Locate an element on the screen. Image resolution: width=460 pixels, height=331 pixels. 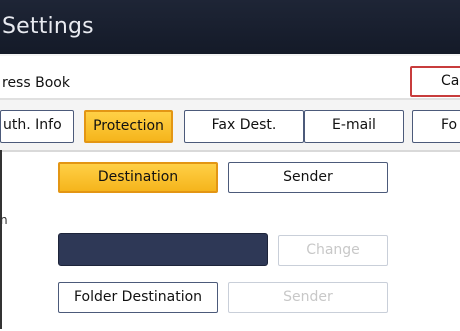
protect-file-field is located at coordinates (163, 249).